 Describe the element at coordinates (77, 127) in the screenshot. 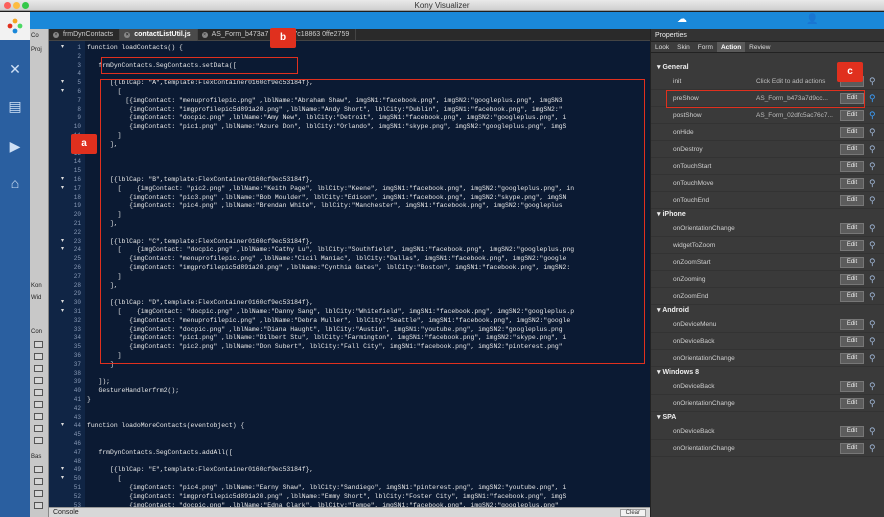

I see `line-number: 10` at that location.